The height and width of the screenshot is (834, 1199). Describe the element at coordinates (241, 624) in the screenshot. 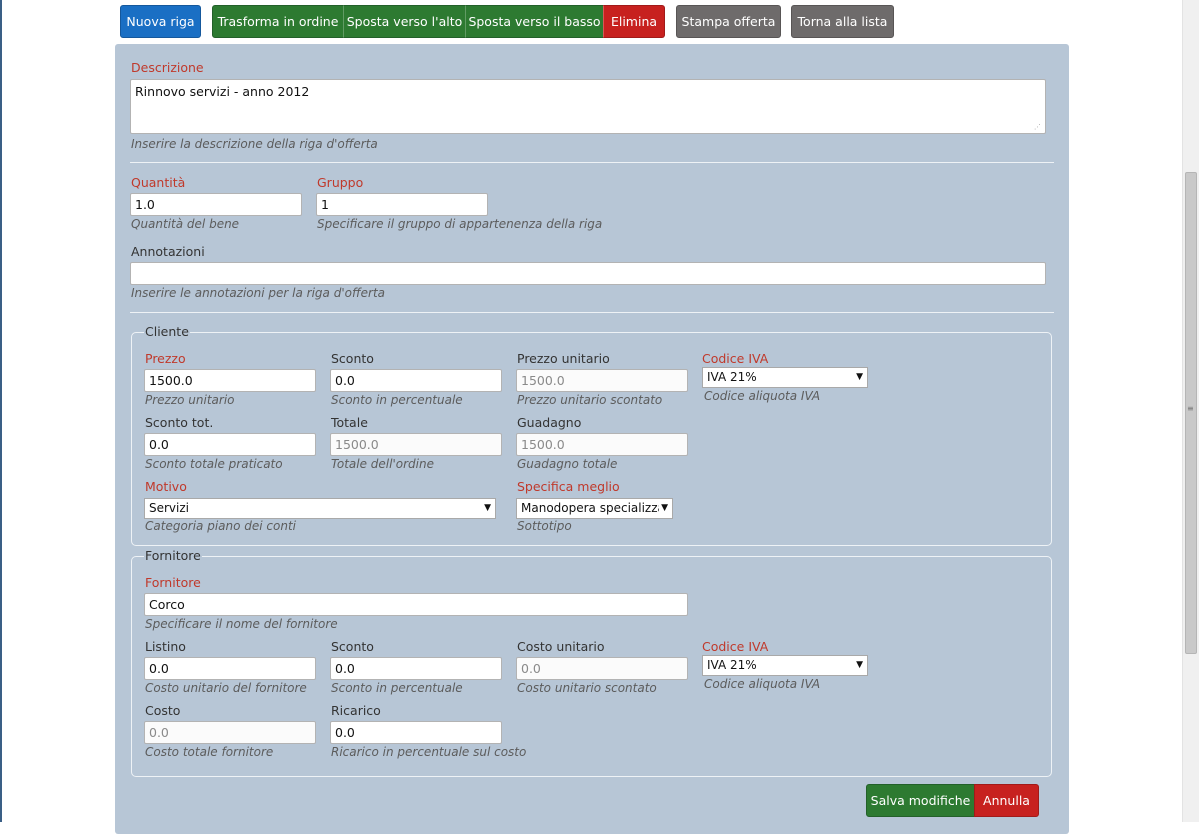

I see `supplier-name-hint: Specificare il nome del fornitore` at that location.